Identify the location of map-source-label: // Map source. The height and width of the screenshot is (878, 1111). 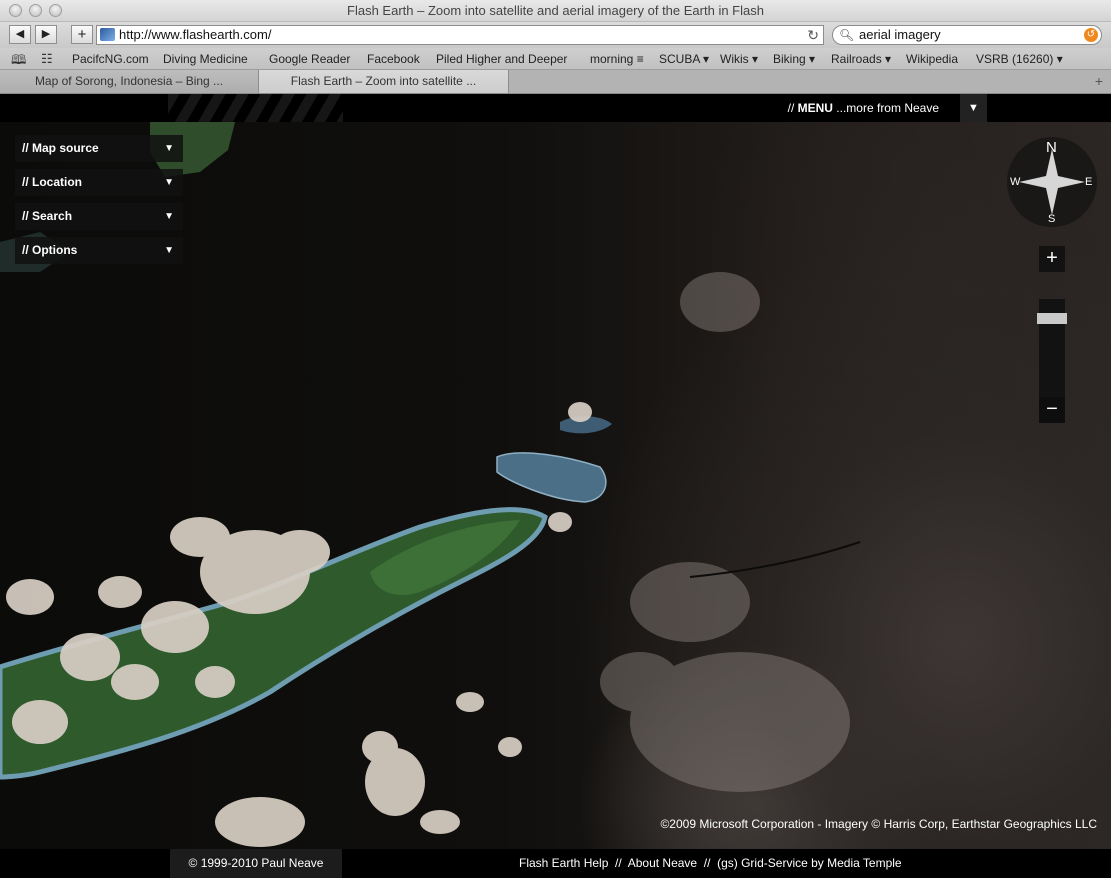
(60, 148).